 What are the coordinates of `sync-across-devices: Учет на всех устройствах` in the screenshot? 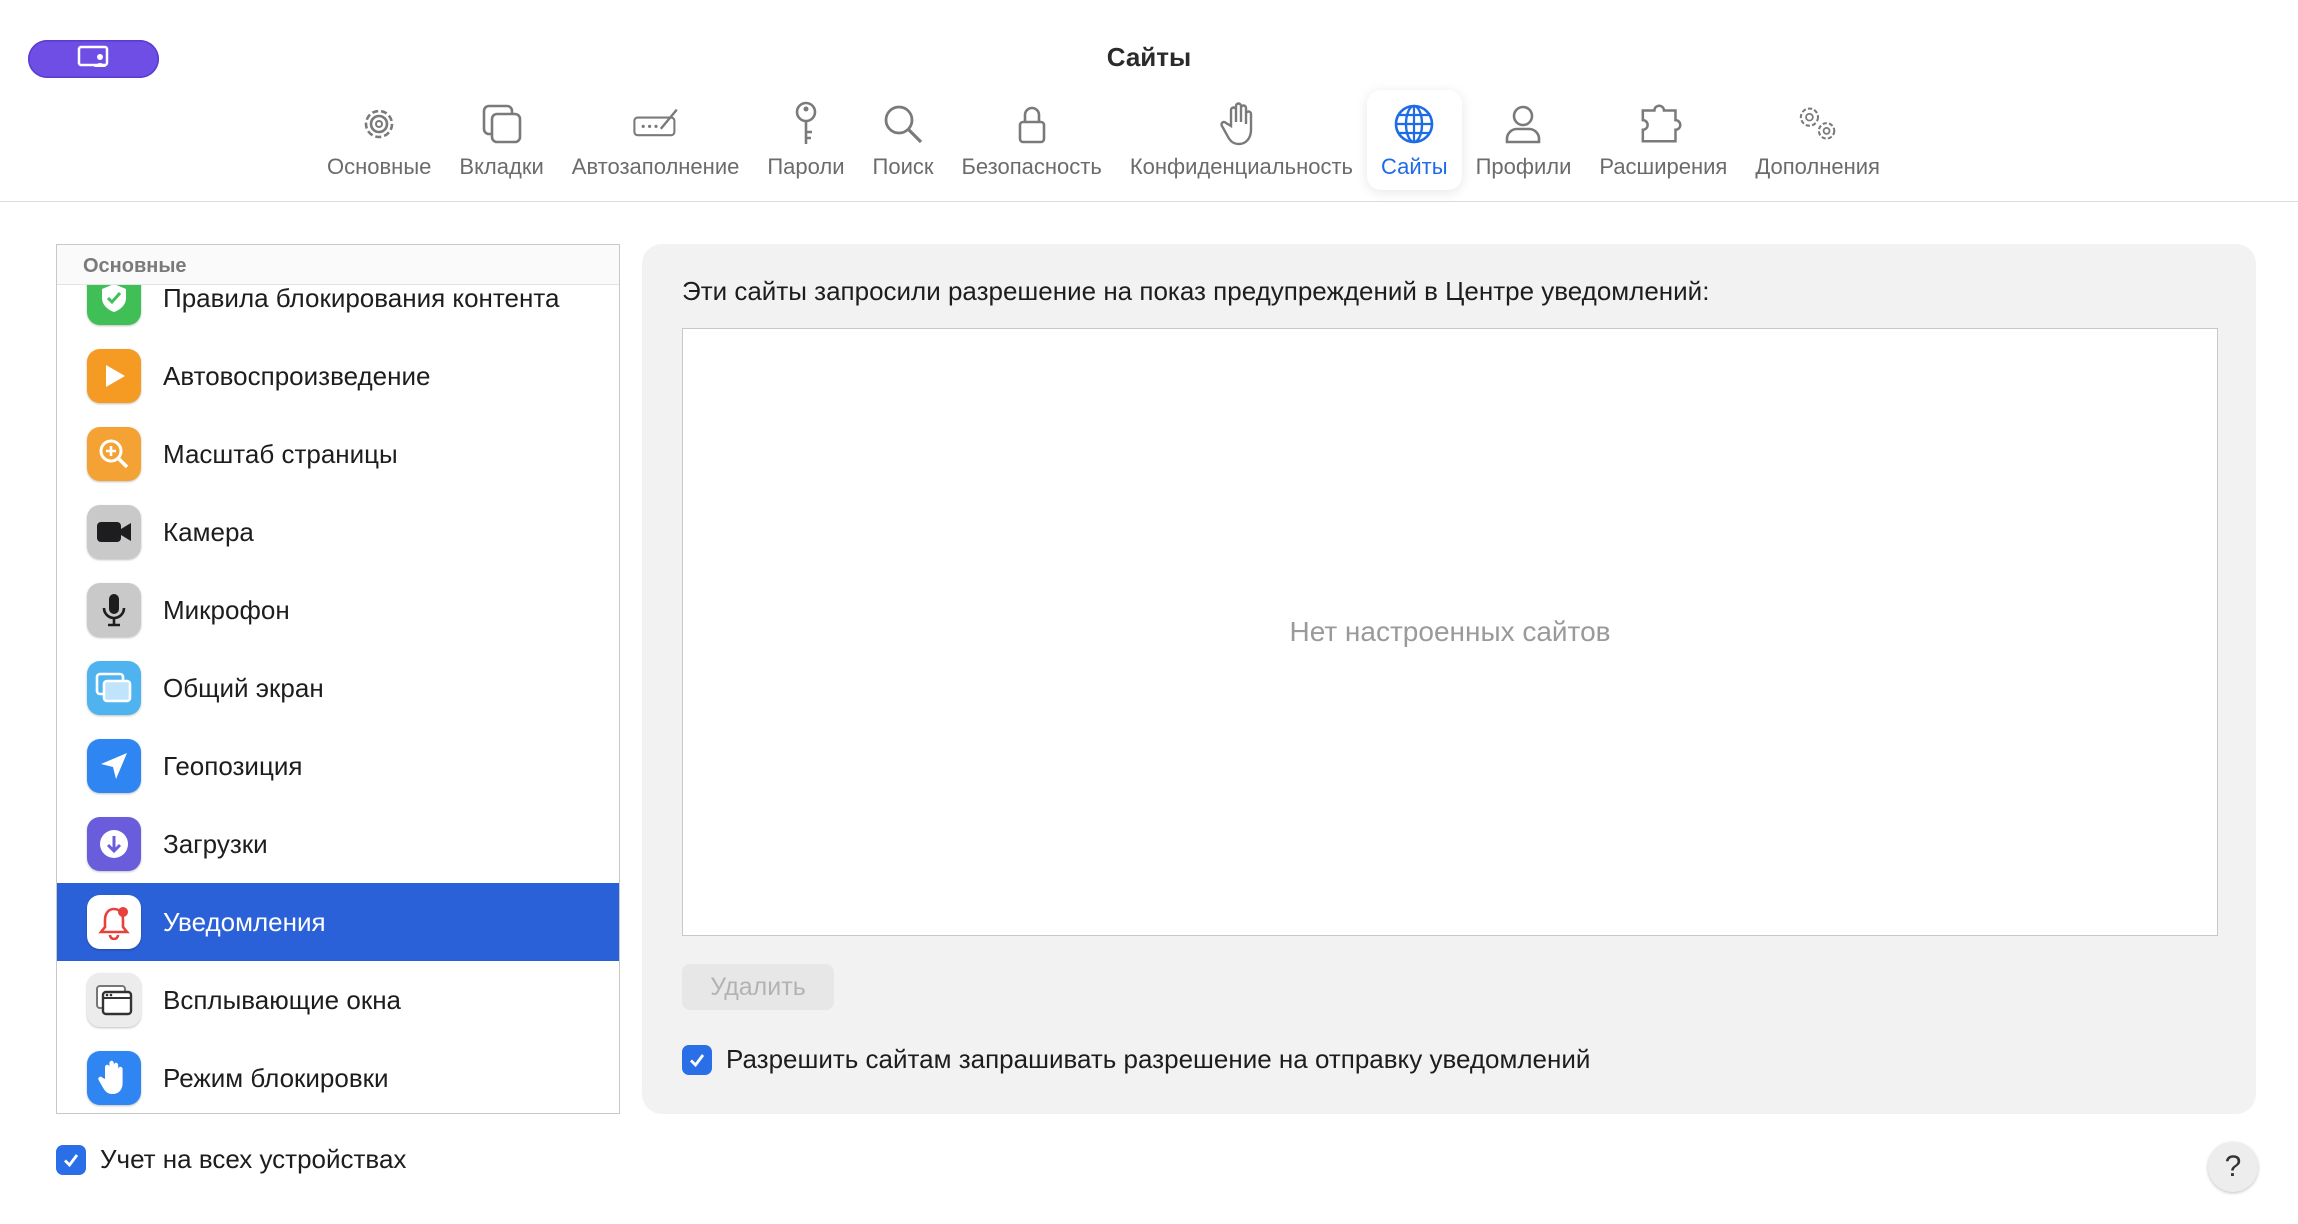 It's located at (231, 1159).